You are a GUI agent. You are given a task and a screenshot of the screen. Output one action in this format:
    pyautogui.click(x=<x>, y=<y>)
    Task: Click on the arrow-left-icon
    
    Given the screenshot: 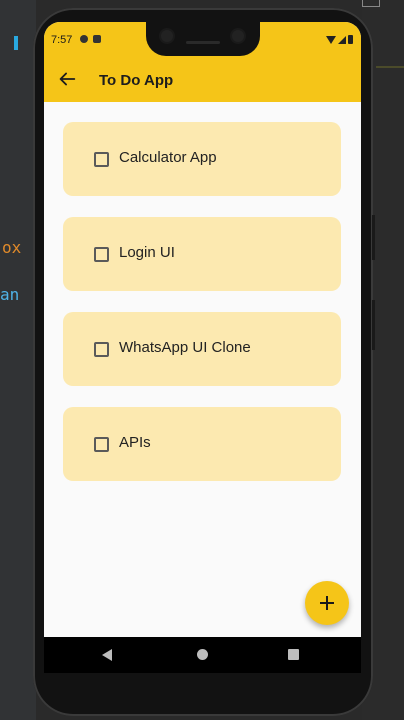 What is the action you would take?
    pyautogui.click(x=67, y=79)
    